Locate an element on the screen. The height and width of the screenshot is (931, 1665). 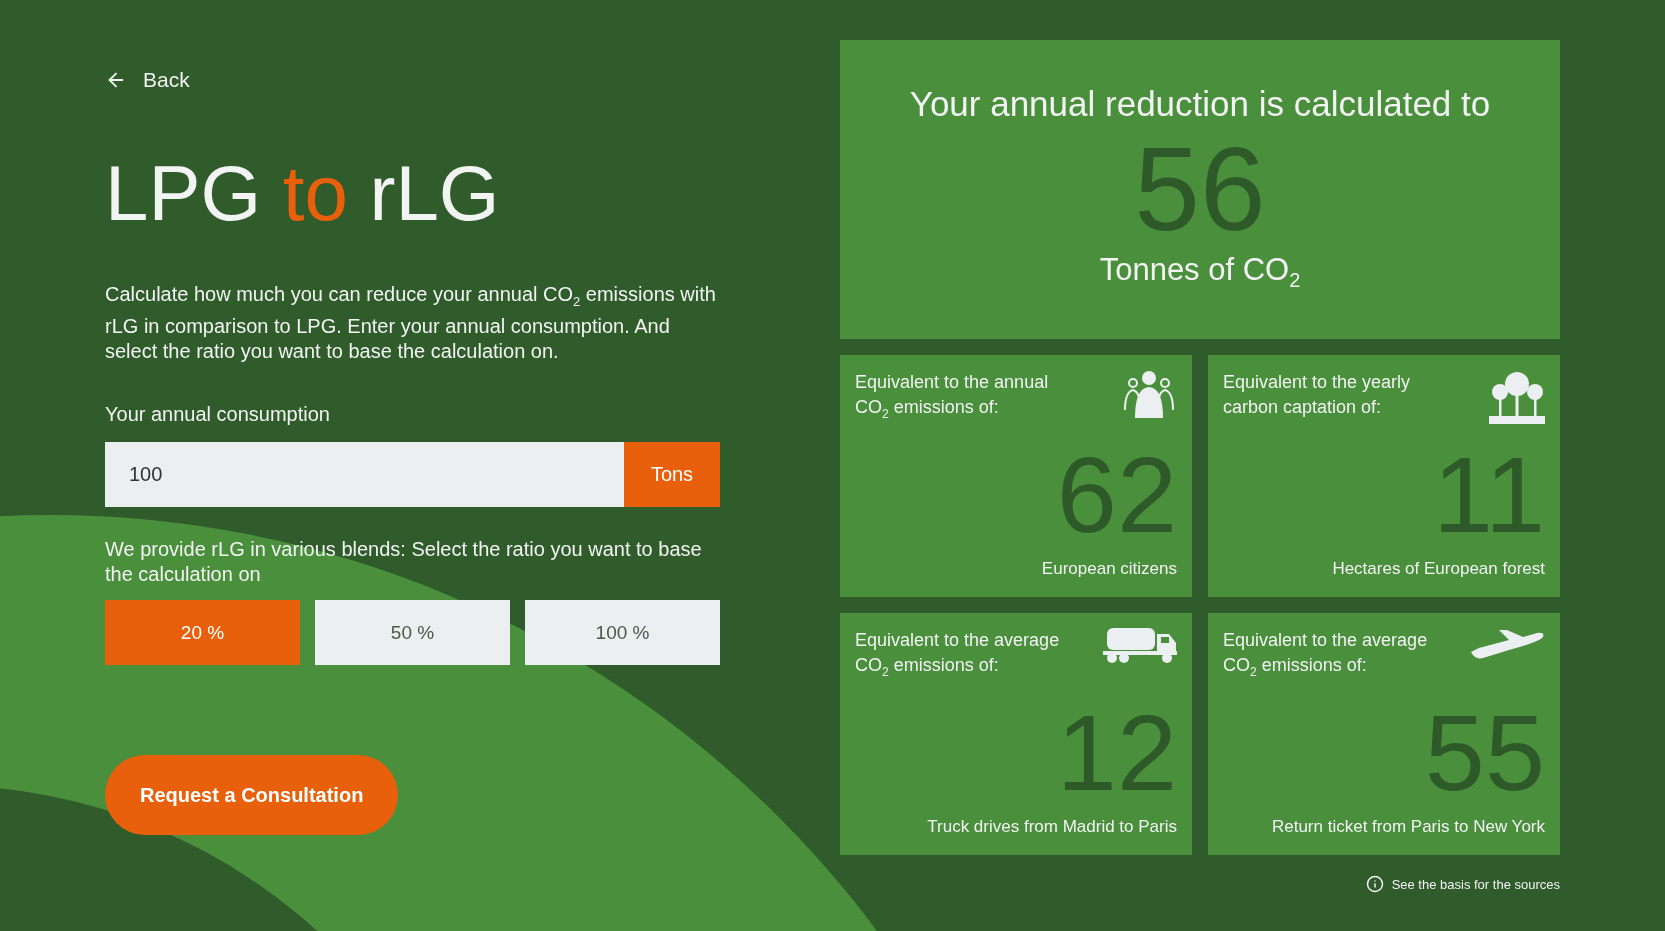
result-unit: Tonnes of CO$_{2}$ is located at coordinates (1200, 272).